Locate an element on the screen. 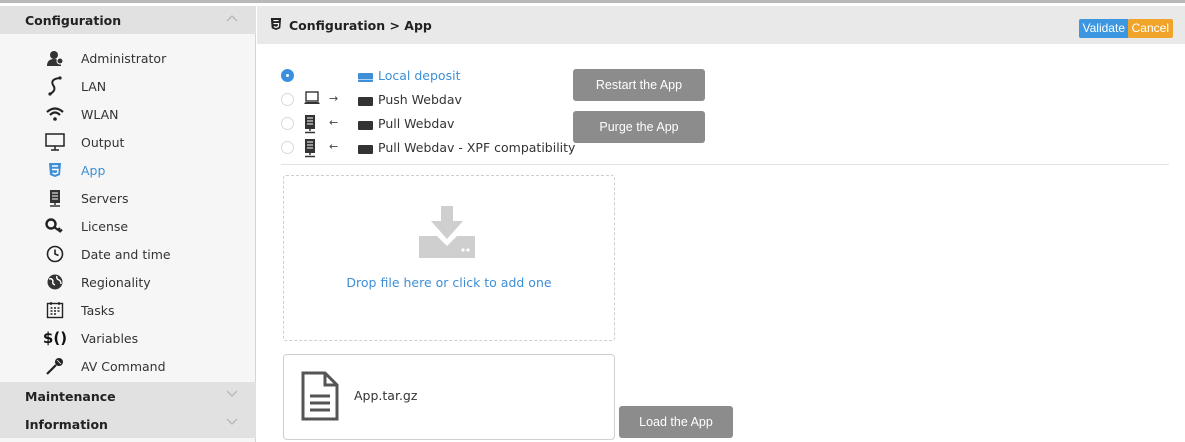 Image resolution: width=1185 pixels, height=442 pixels. globe-icon is located at coordinates (55, 282).